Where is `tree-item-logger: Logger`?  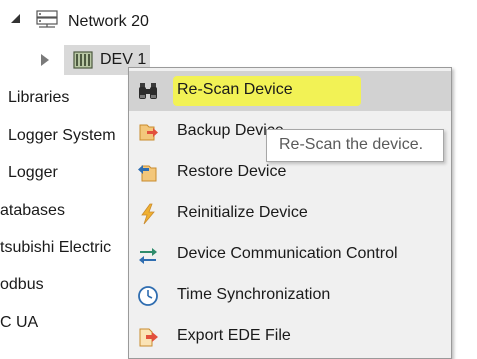 tree-item-logger: Logger is located at coordinates (33, 173).